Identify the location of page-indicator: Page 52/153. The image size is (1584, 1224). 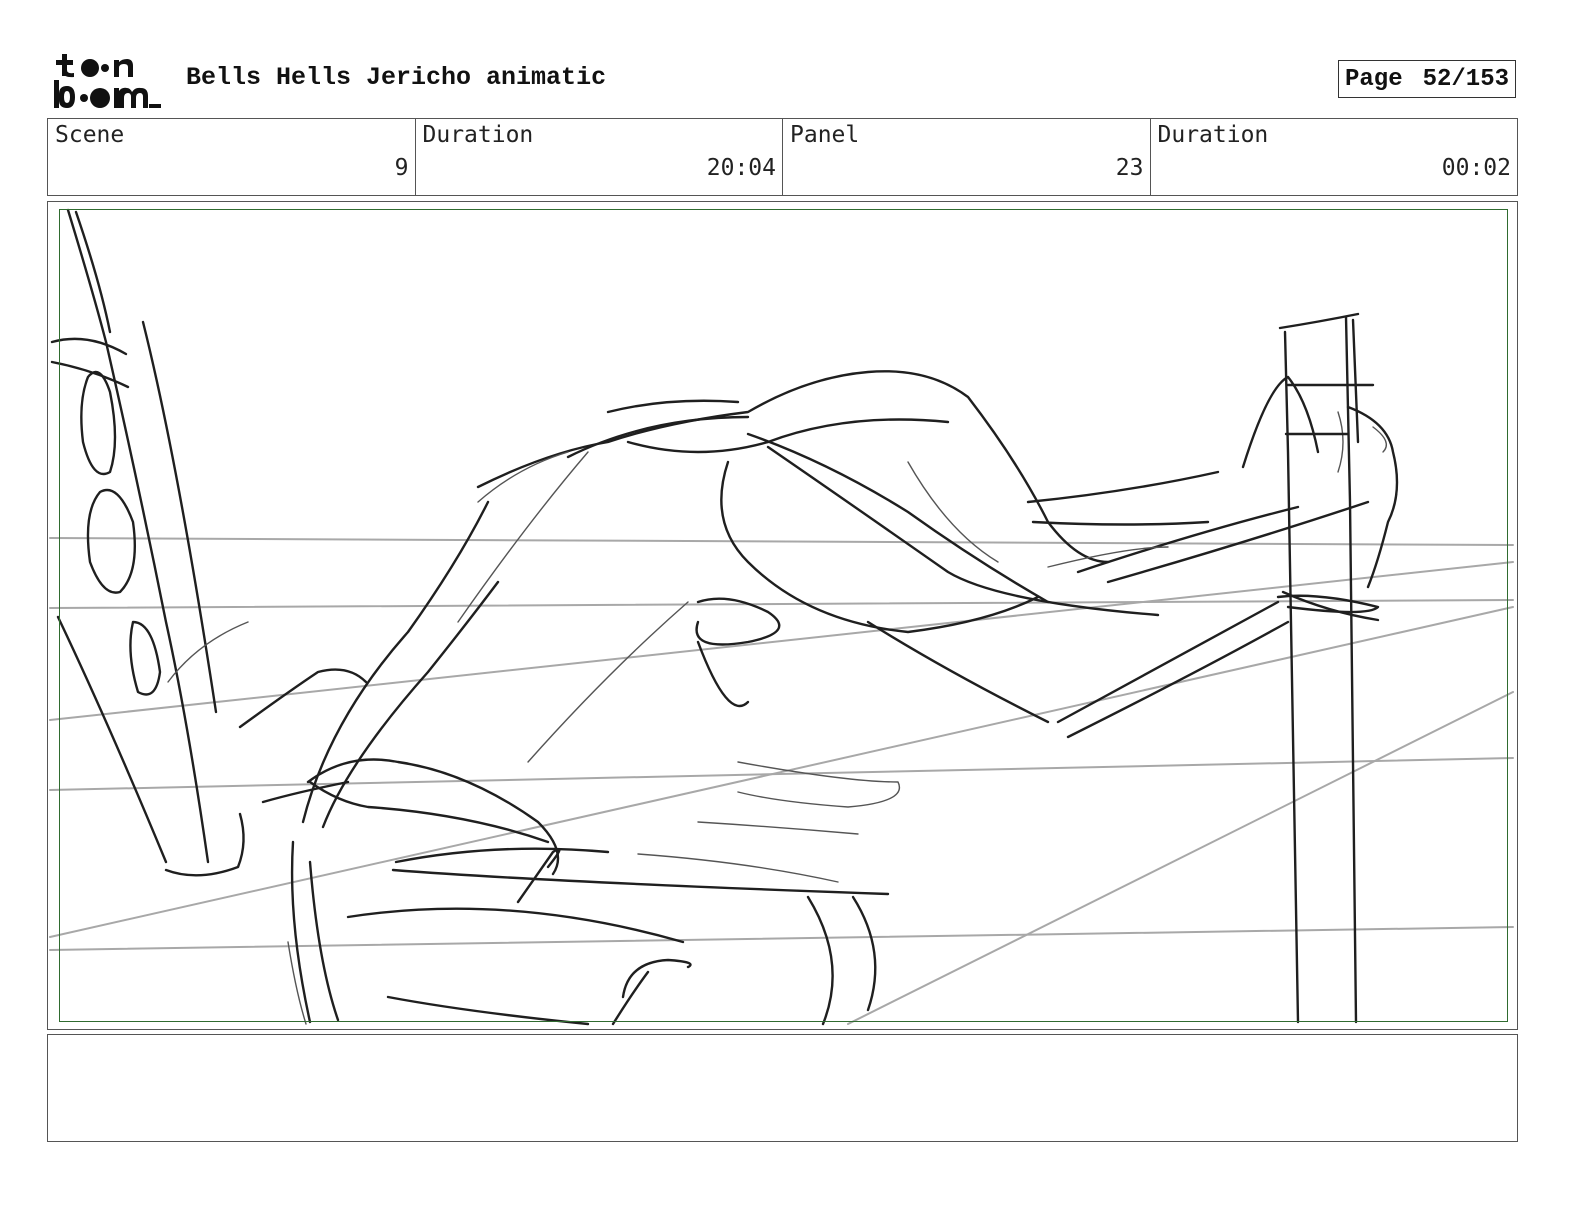
(1427, 79).